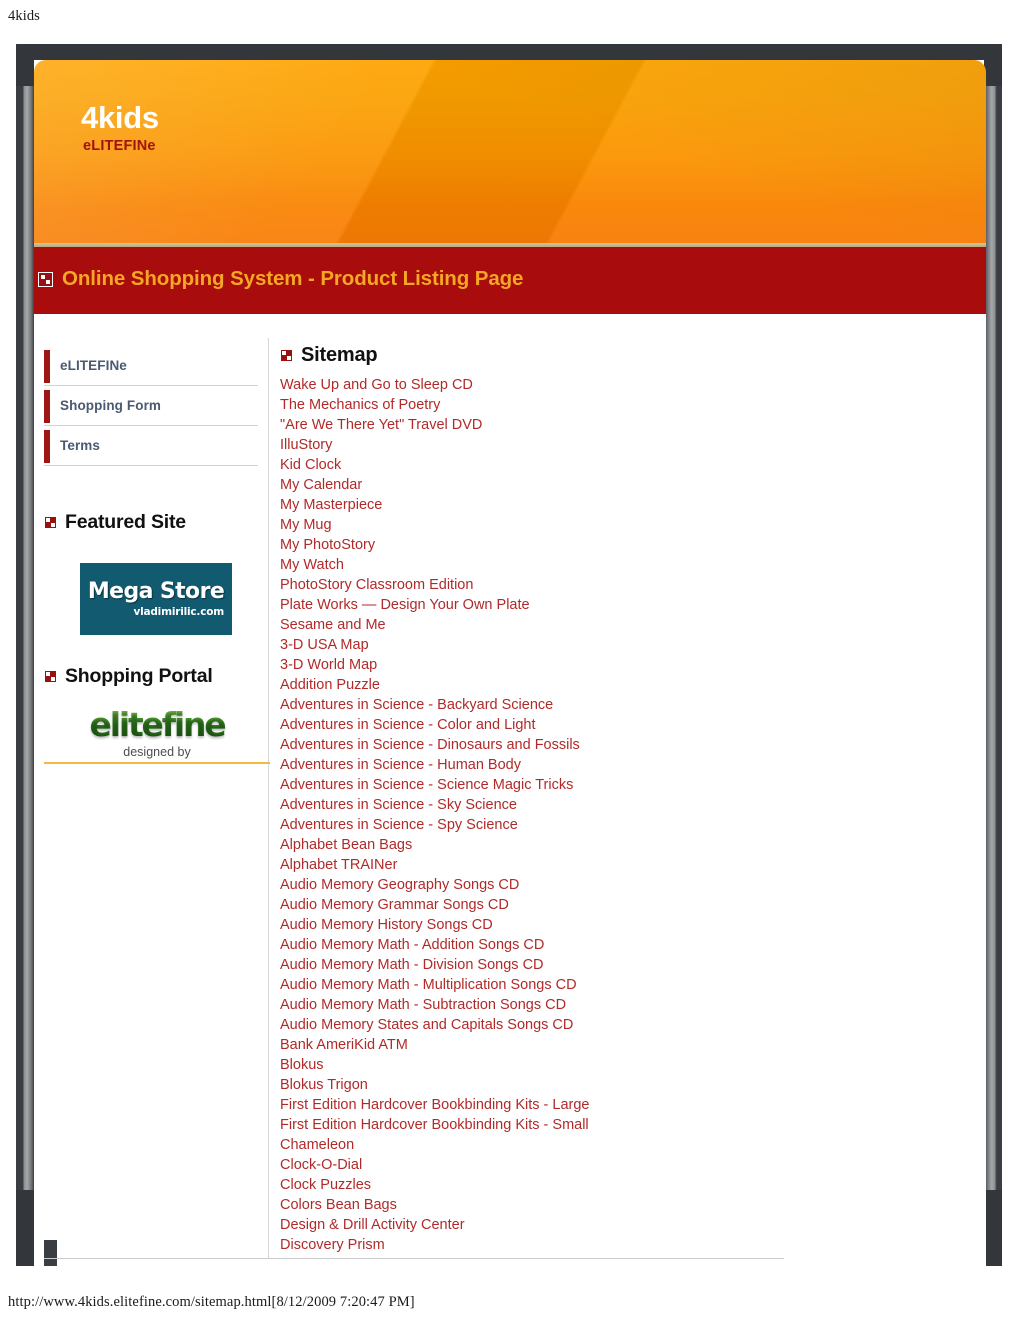  What do you see at coordinates (625, 465) in the screenshot?
I see `sitemap-link: Kid Clock` at bounding box center [625, 465].